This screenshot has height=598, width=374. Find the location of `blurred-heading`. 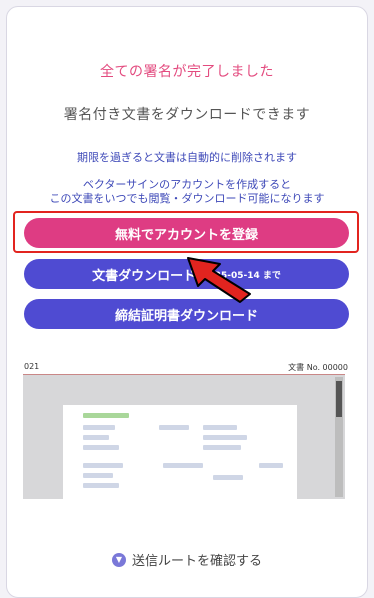

blurred-heading is located at coordinates (106, 415).